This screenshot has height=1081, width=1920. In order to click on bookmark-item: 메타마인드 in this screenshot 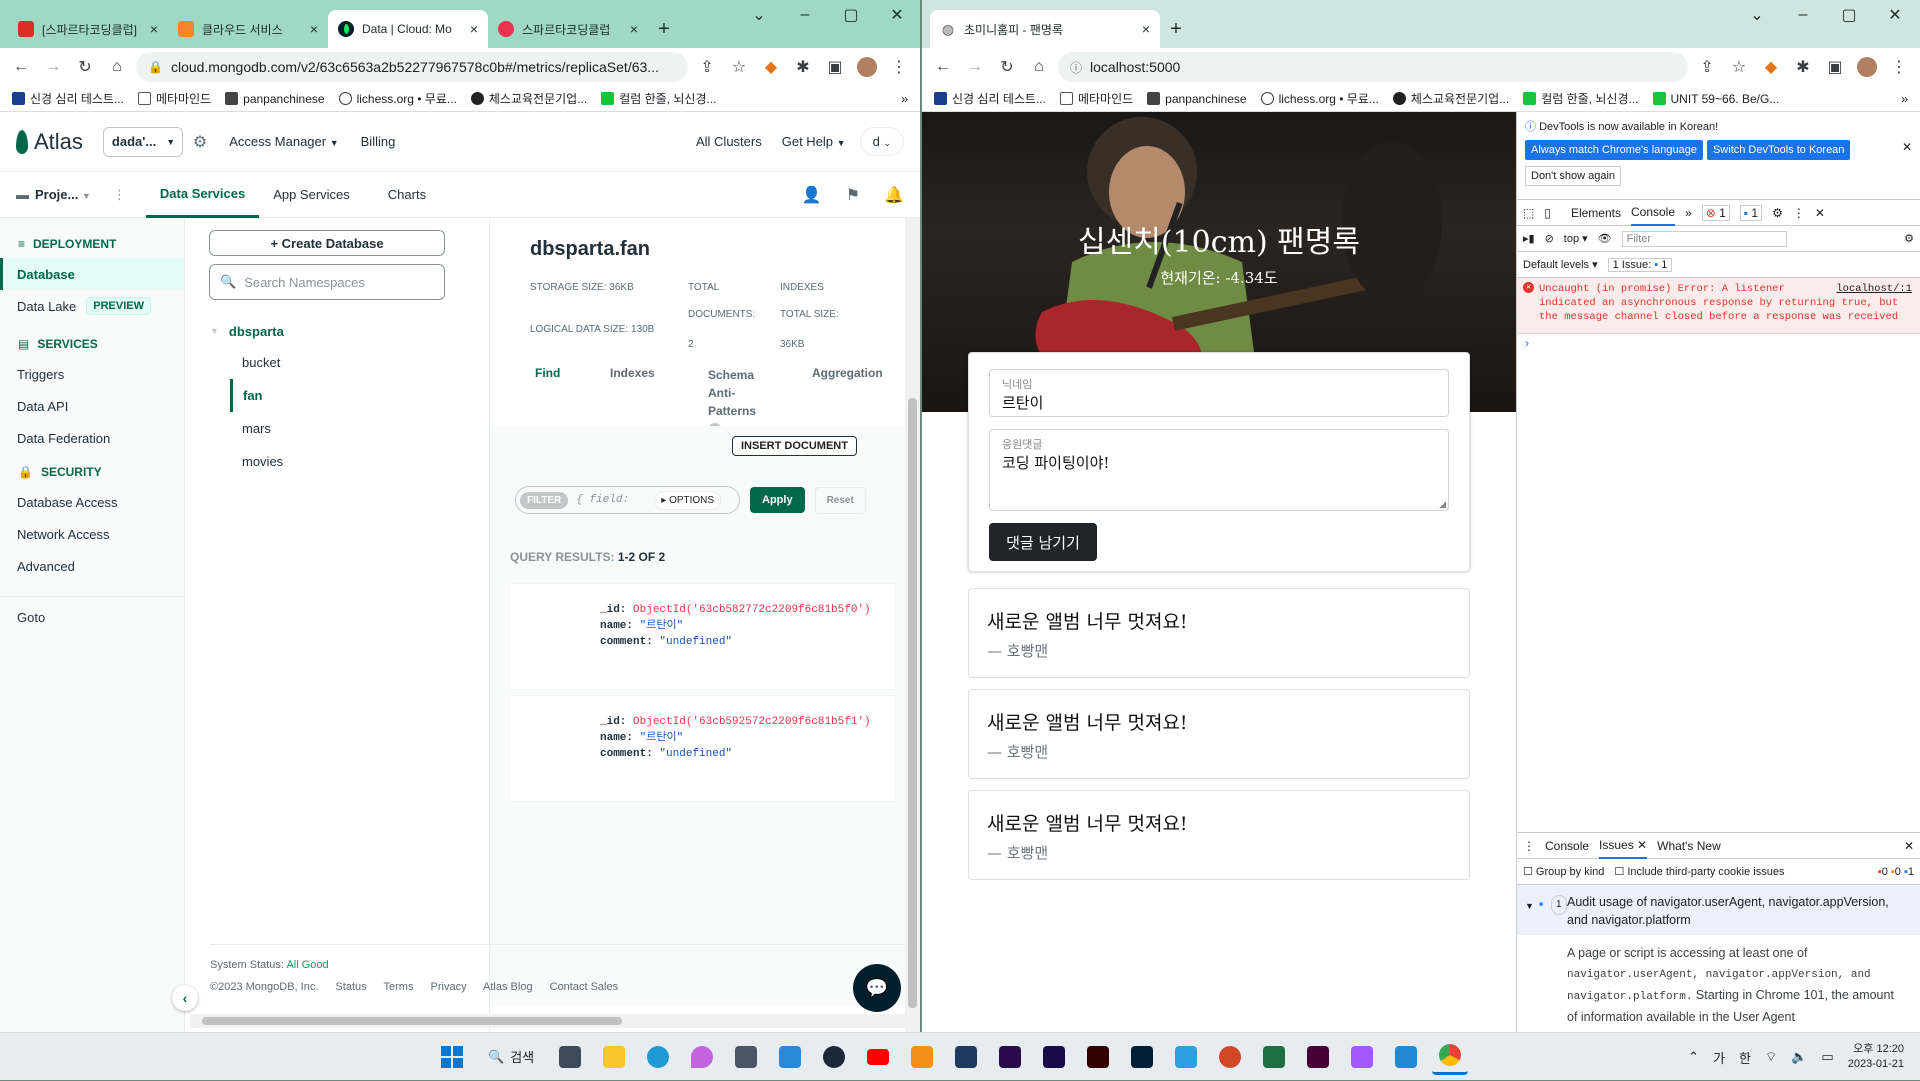, I will do `click(1096, 98)`.